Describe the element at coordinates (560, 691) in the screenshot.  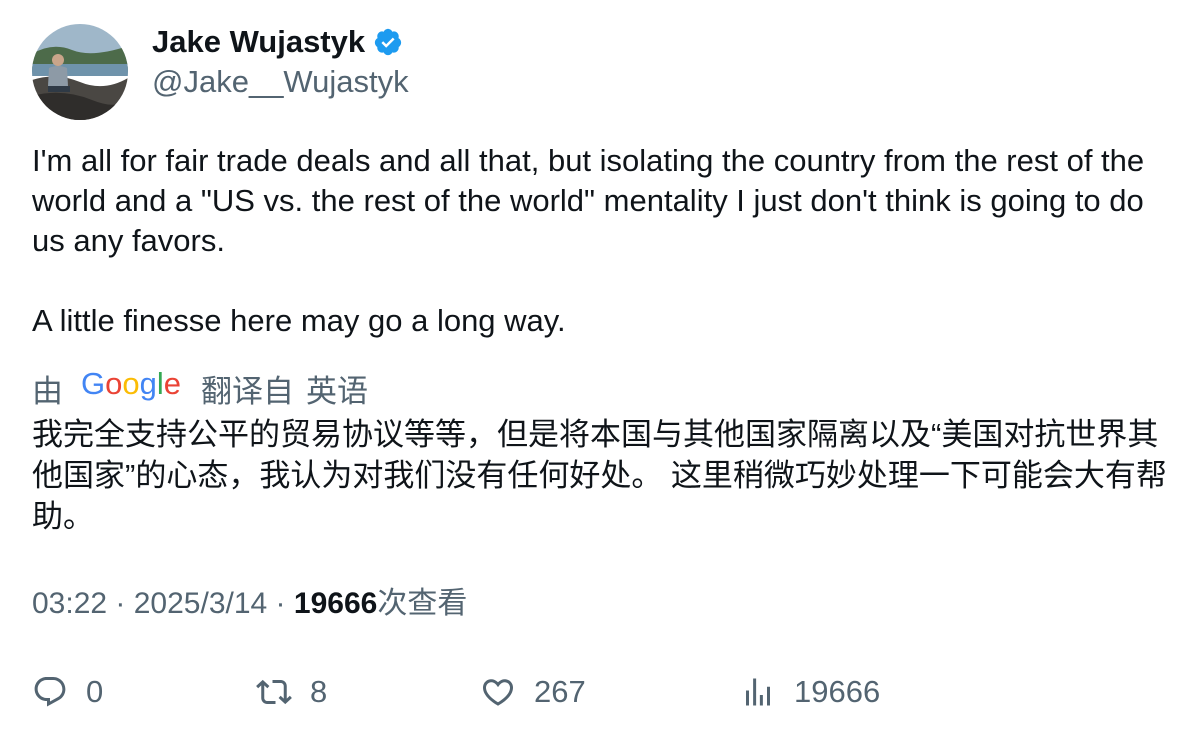
I see `like-count: 267` at that location.